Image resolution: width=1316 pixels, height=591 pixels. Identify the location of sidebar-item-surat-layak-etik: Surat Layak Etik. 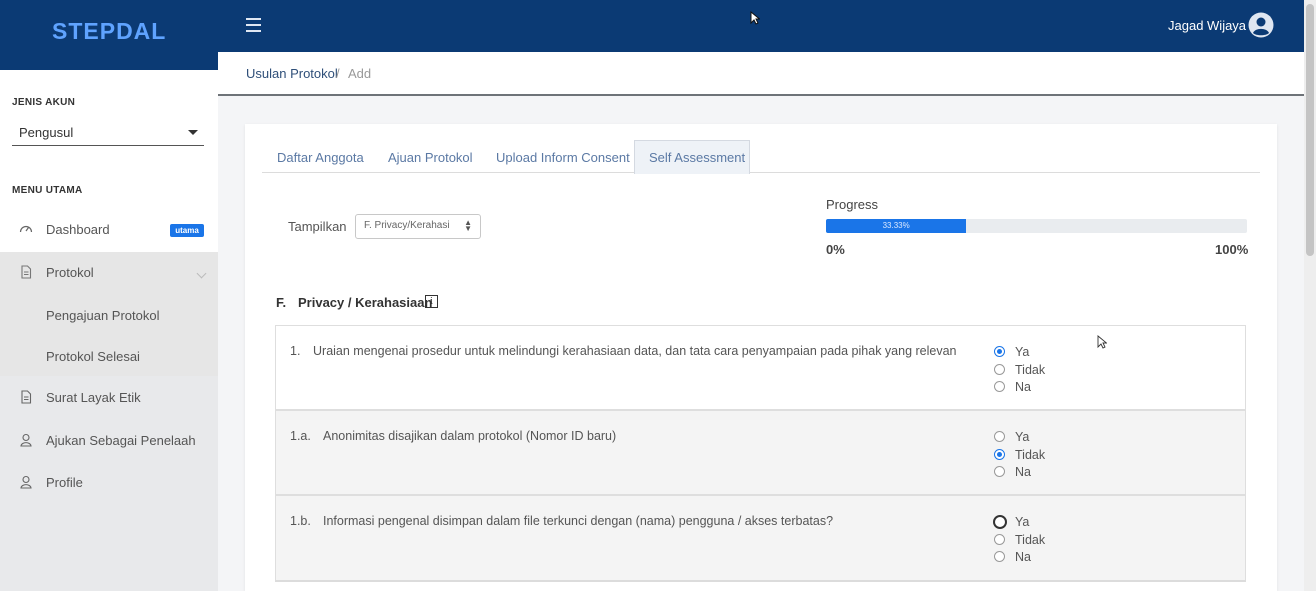
(109, 397).